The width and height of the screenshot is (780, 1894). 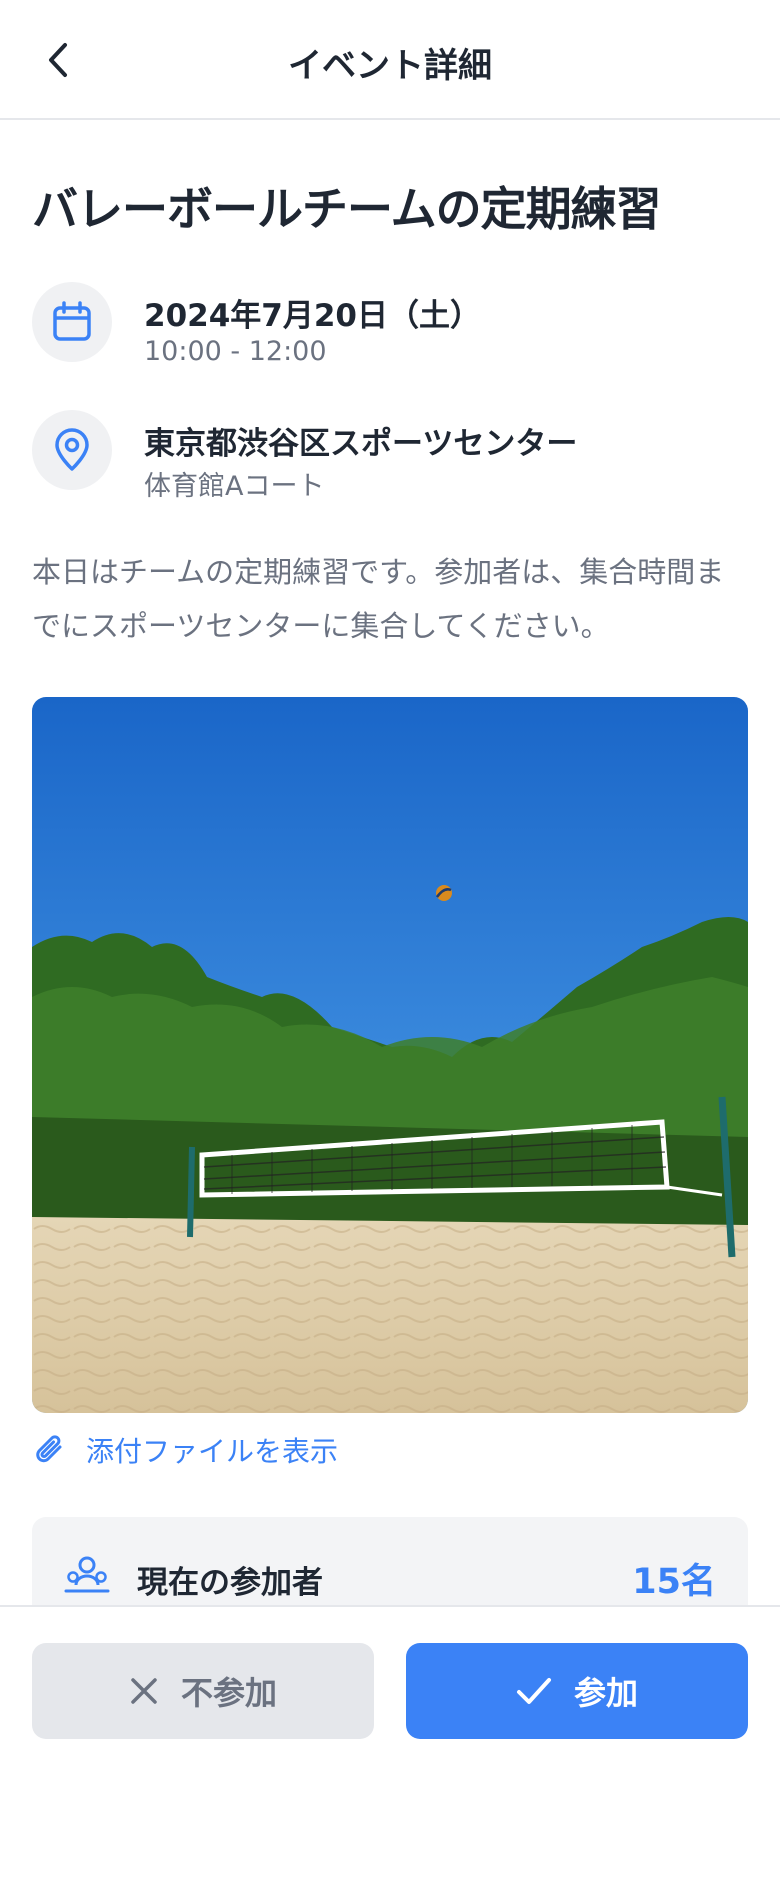 I want to click on view-attachment-link: 添付ファイルを表示, so click(x=185, y=1450).